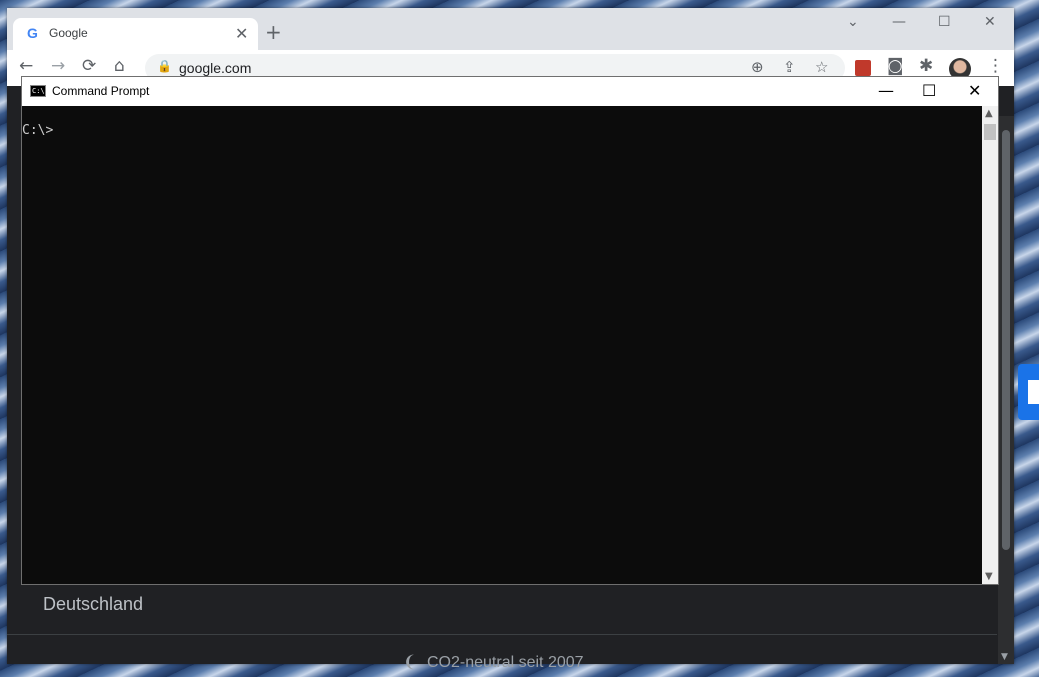  I want to click on leaf-icon: ❨, so click(410, 661).